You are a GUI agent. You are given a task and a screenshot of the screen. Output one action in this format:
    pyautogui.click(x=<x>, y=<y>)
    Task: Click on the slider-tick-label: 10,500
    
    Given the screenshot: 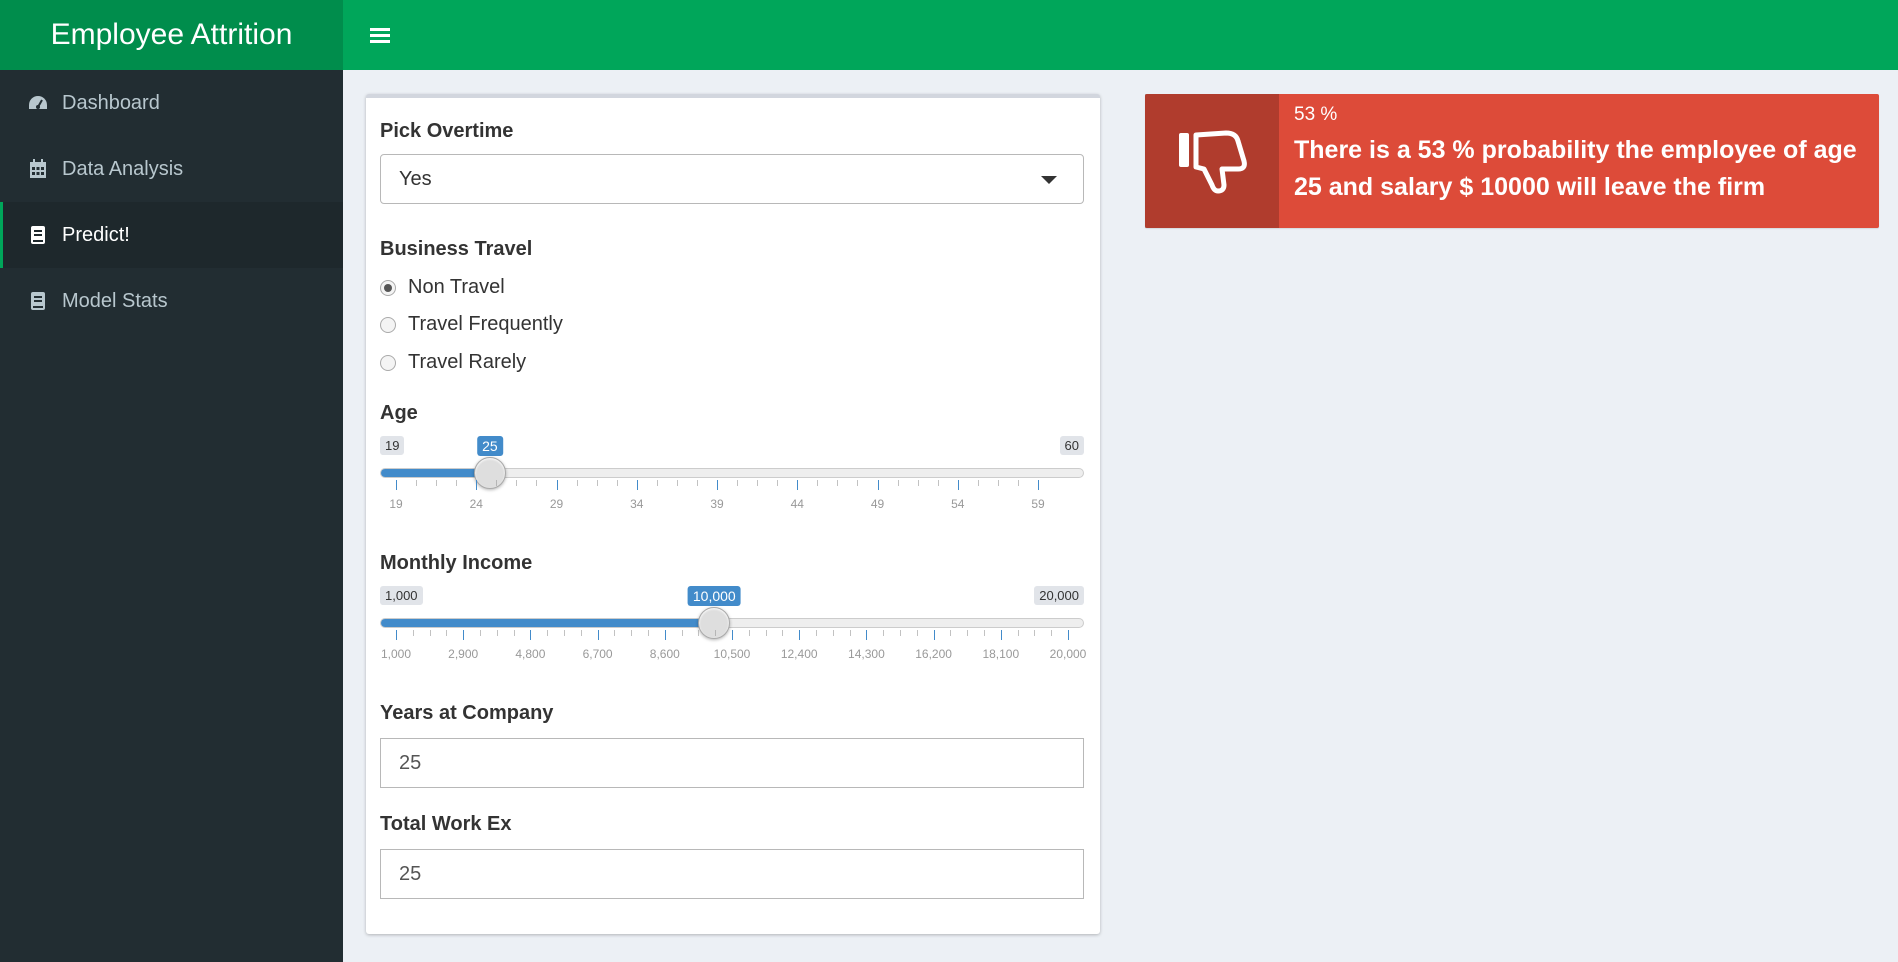 What is the action you would take?
    pyautogui.click(x=732, y=654)
    